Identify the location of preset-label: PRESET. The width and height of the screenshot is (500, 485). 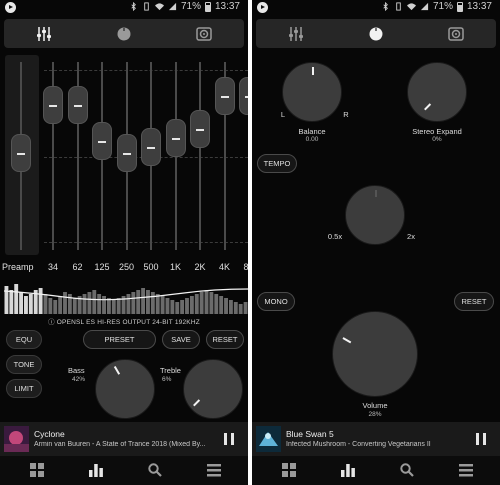
(119, 339).